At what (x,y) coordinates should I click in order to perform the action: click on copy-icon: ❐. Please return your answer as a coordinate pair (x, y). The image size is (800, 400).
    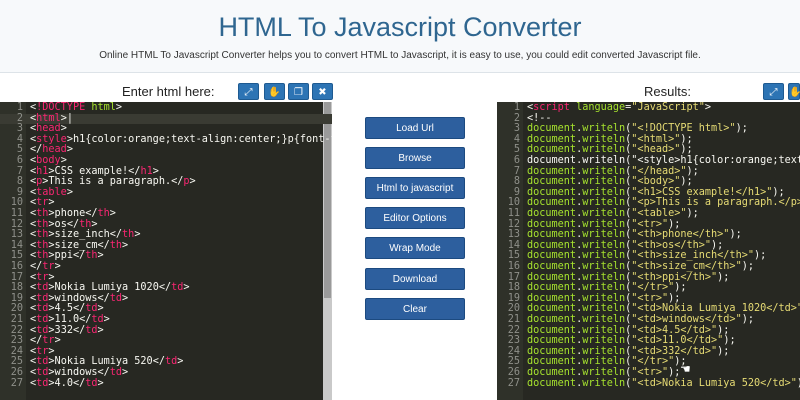
    Looking at the image, I should click on (298, 92).